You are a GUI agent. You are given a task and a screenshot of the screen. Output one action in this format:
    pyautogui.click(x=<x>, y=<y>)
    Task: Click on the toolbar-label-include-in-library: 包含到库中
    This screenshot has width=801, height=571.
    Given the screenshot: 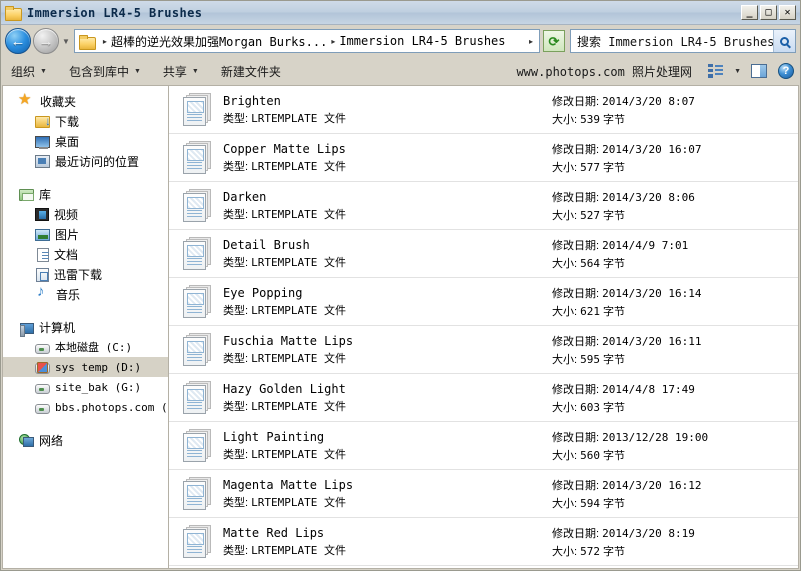 What is the action you would take?
    pyautogui.click(x=98, y=71)
    